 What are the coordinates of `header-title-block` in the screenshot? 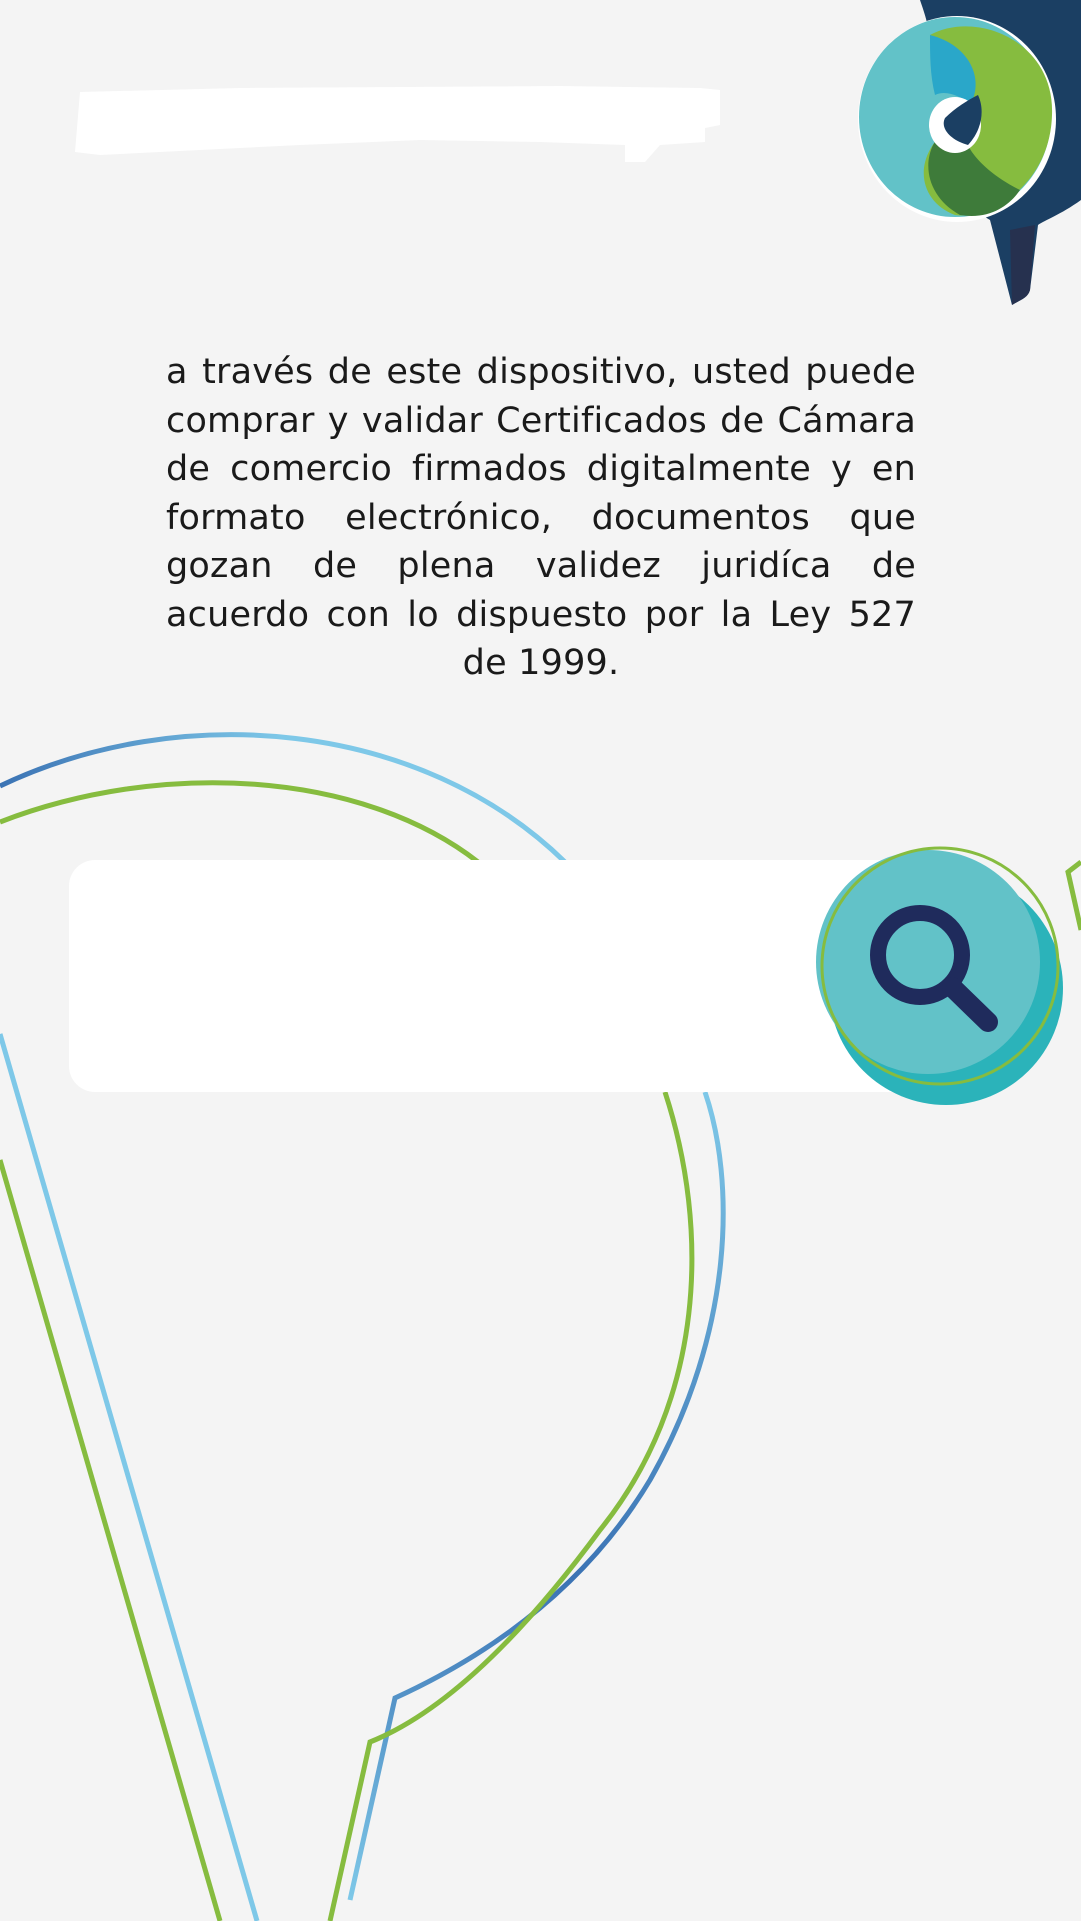 It's located at (397, 124).